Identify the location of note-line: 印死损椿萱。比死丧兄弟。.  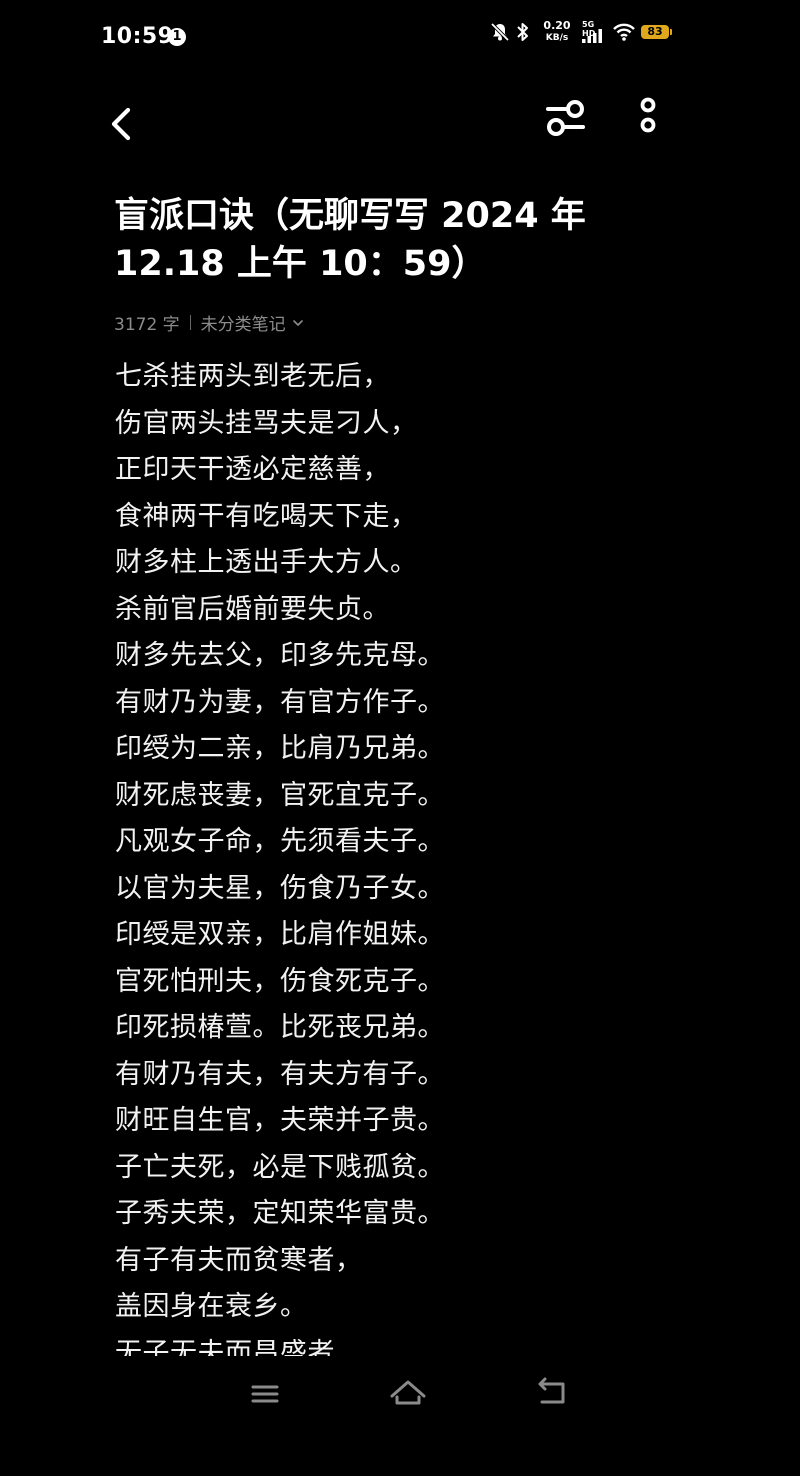
(280, 1027).